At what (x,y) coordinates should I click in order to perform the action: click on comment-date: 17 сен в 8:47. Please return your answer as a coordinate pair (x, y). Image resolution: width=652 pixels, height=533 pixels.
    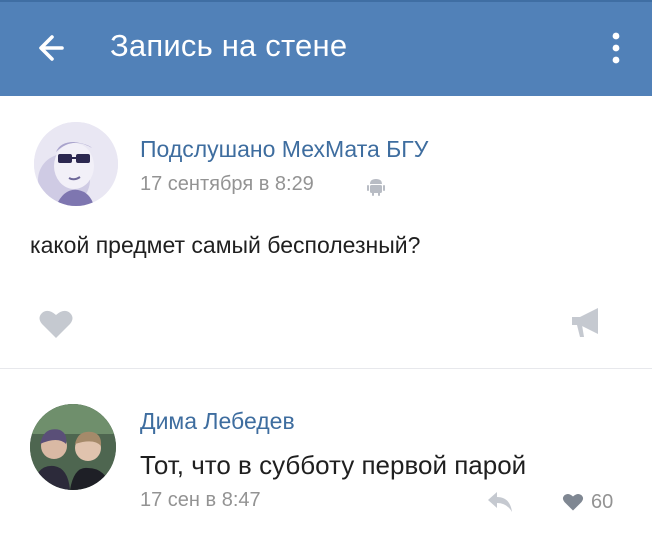
    Looking at the image, I should click on (200, 500).